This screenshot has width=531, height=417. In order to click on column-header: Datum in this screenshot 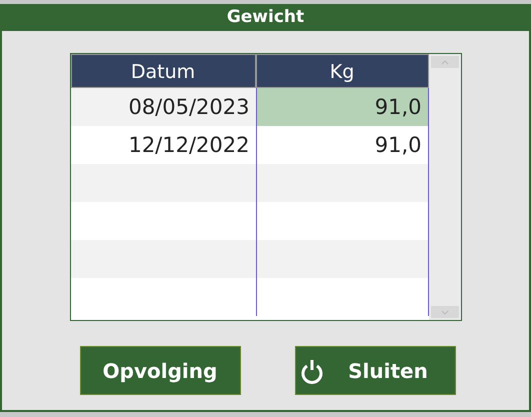, I will do `click(163, 71)`.